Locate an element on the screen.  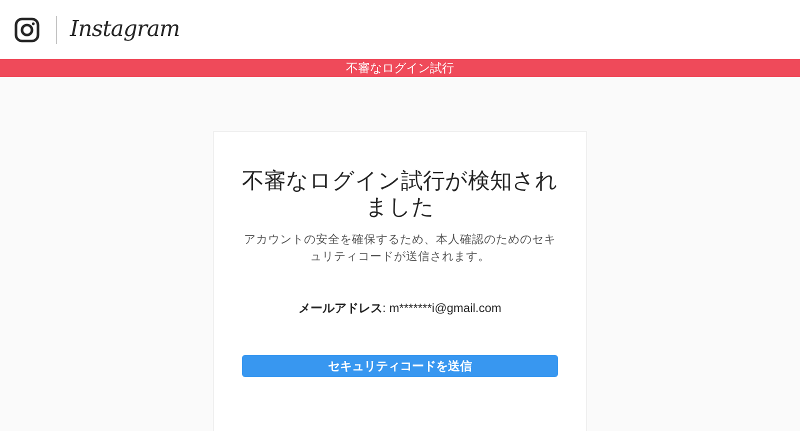
description-text: アカウントの安全を確保するため、本人確認のためのセキュリティコードが送信されます。 is located at coordinates (400, 248).